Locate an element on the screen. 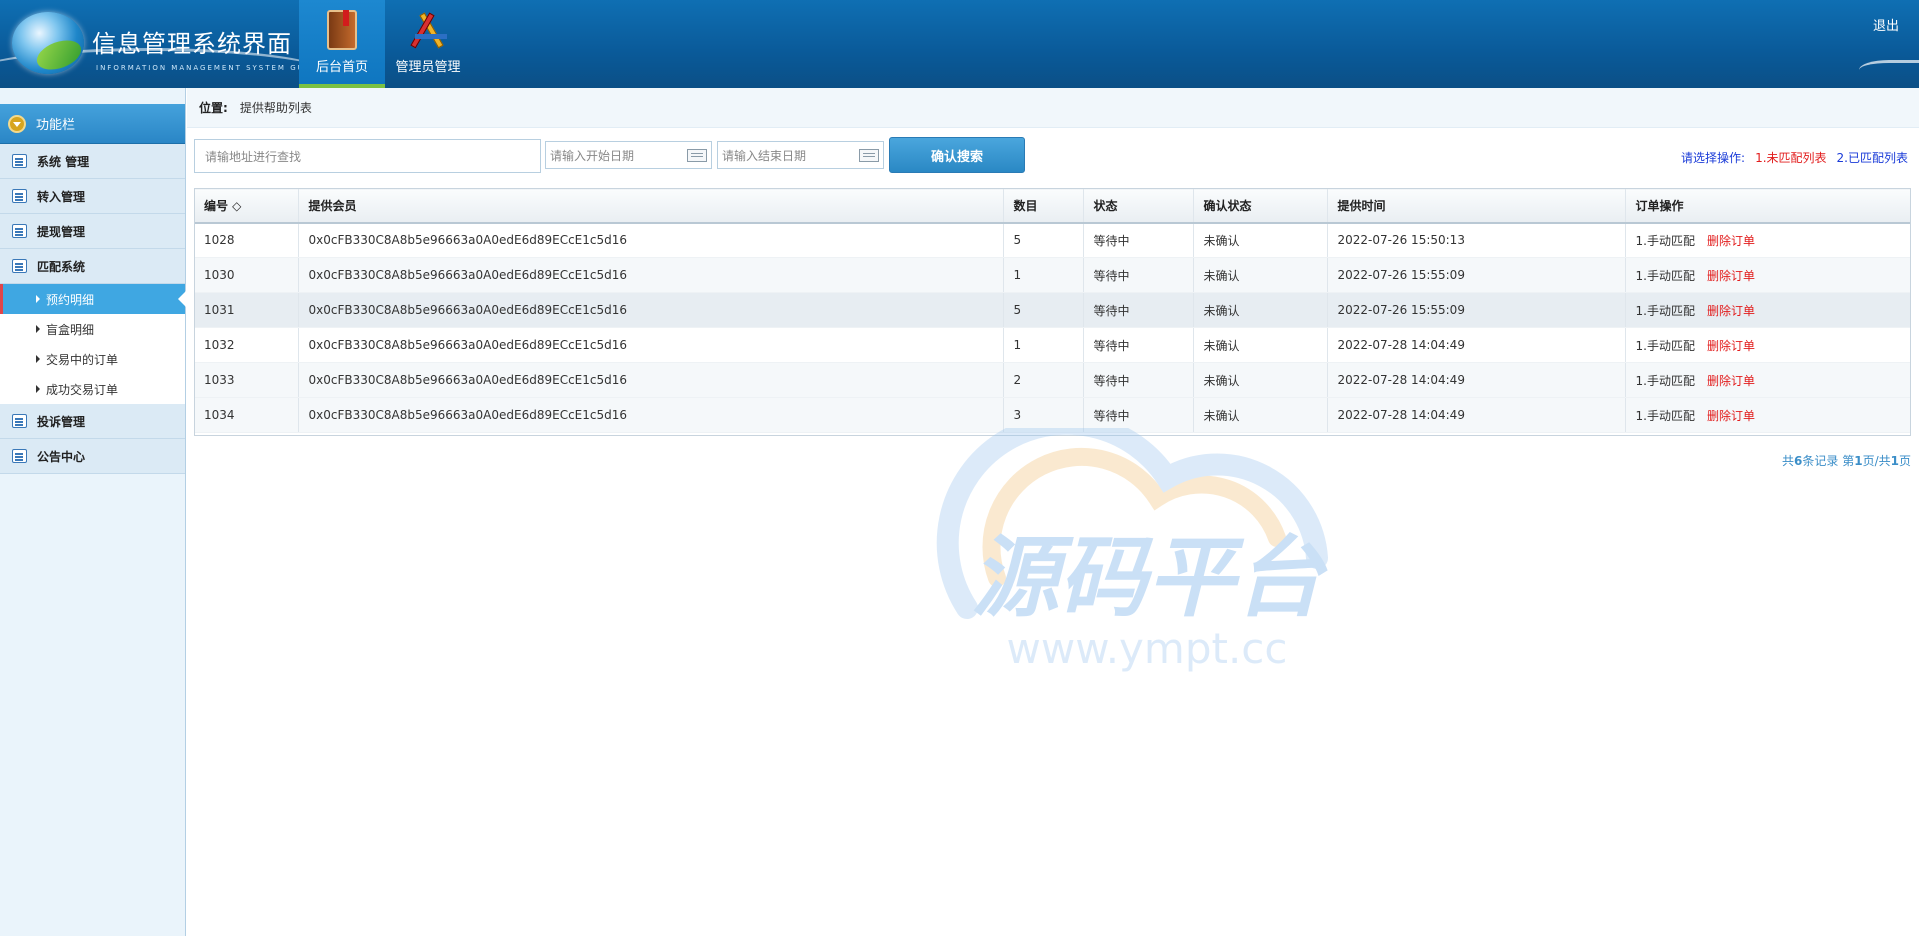 This screenshot has height=936, width=1919. logout-link: 退出 is located at coordinates (1886, 24).